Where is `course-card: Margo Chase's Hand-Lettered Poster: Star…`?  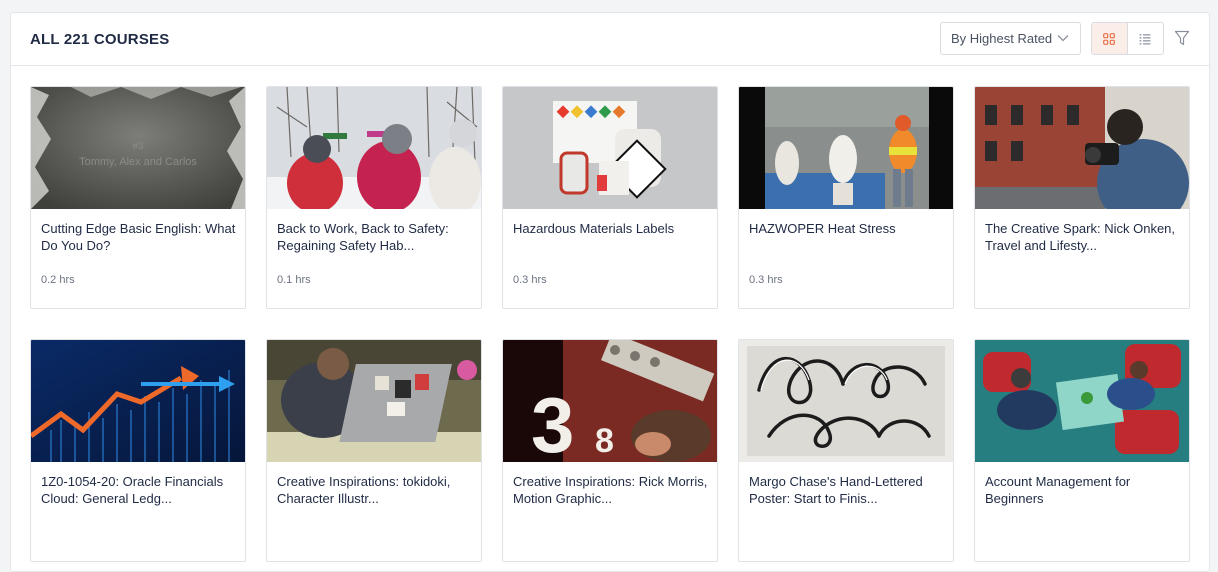
course-card: Margo Chase's Hand-Lettered Poster: Star… is located at coordinates (846, 450).